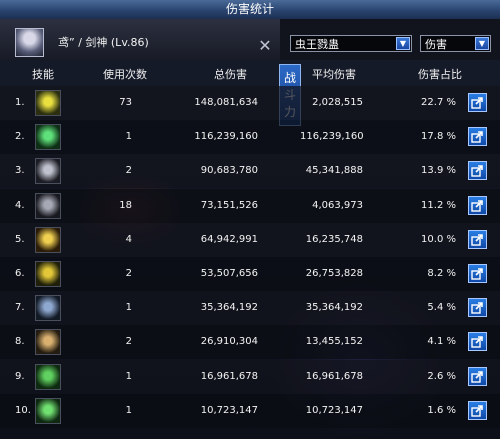 Image resolution: width=500 pixels, height=439 pixels. Describe the element at coordinates (48, 171) in the screenshot. I see `skill-3-icon` at that location.